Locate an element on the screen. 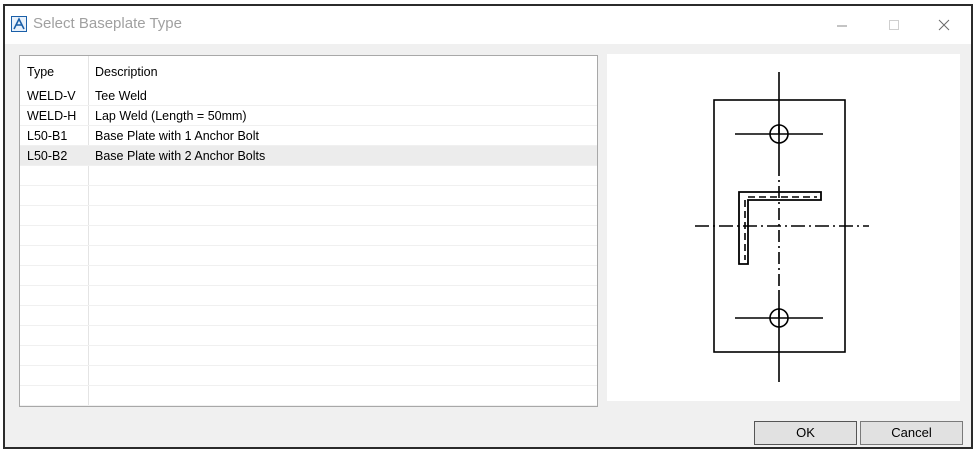 This screenshot has width=980, height=457. ok-button: OK is located at coordinates (805, 433).